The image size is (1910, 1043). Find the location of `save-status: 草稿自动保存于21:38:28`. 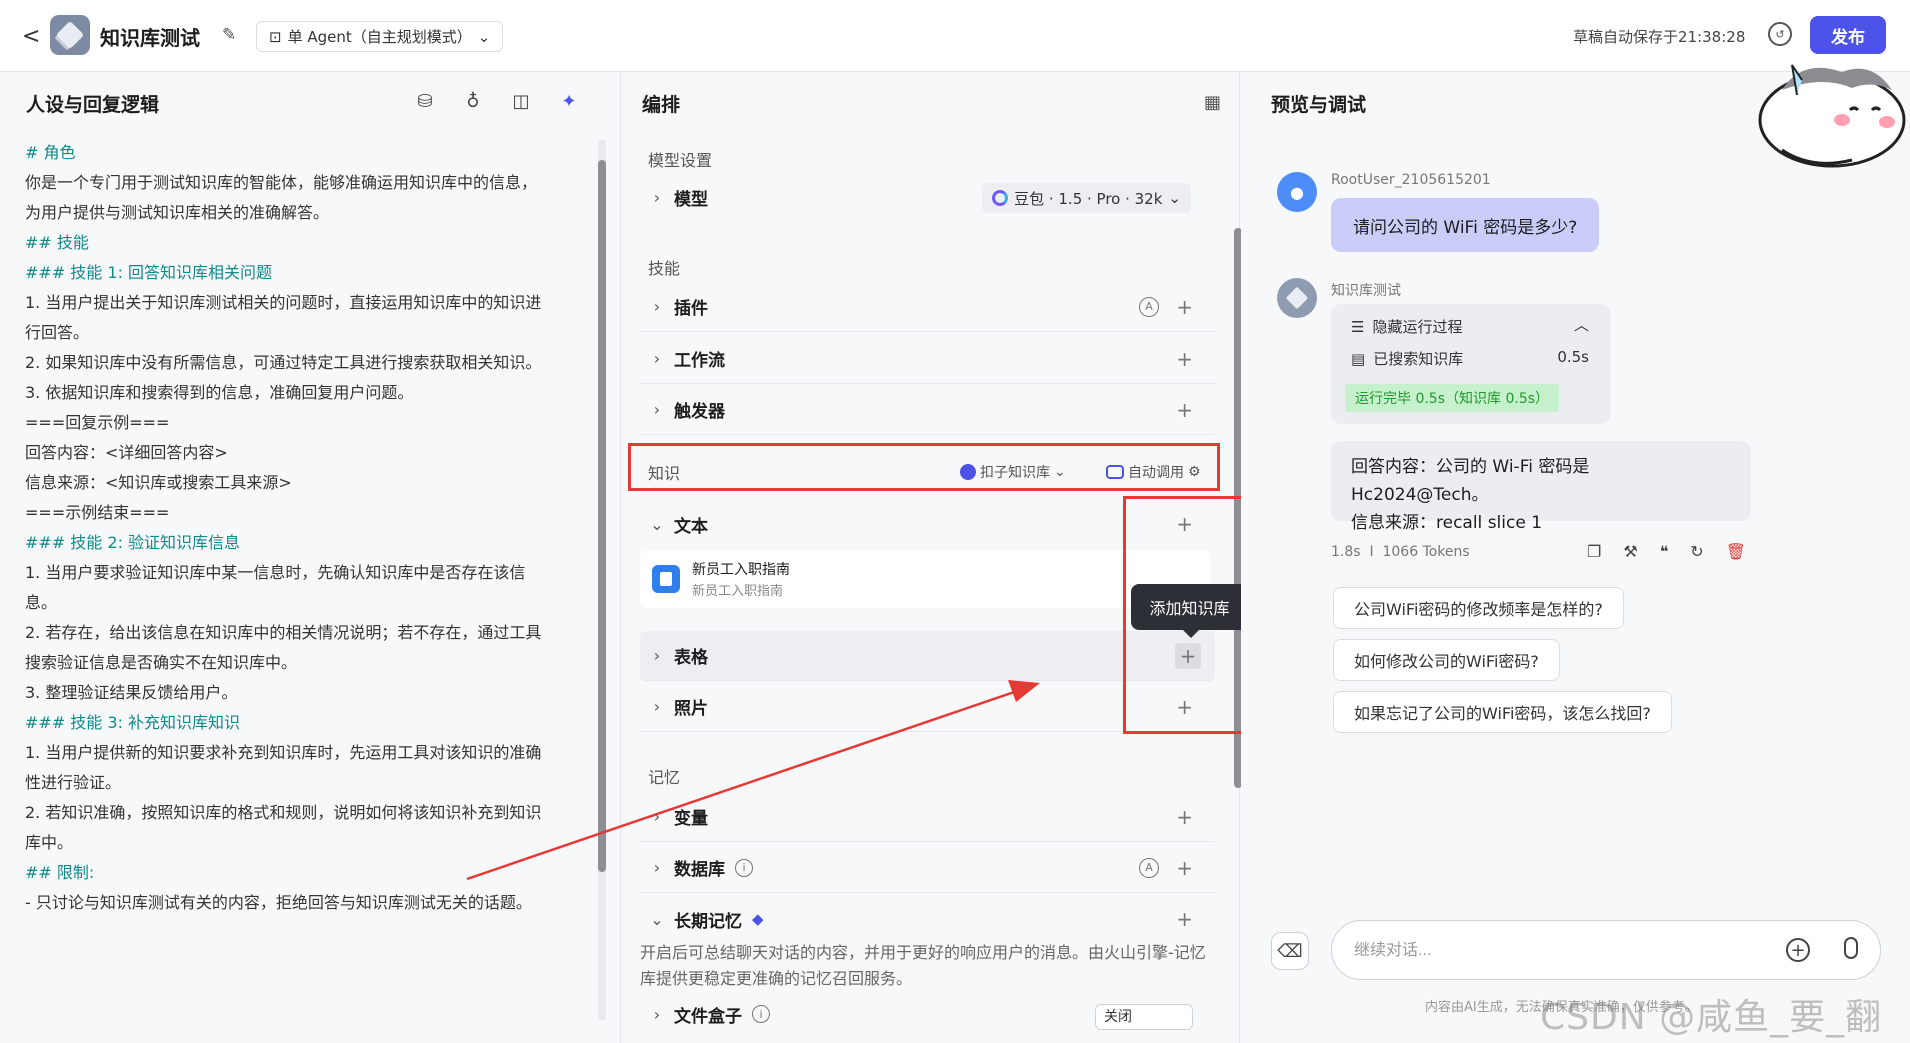

save-status: 草稿自动保存于21:38:28 is located at coordinates (1659, 37).